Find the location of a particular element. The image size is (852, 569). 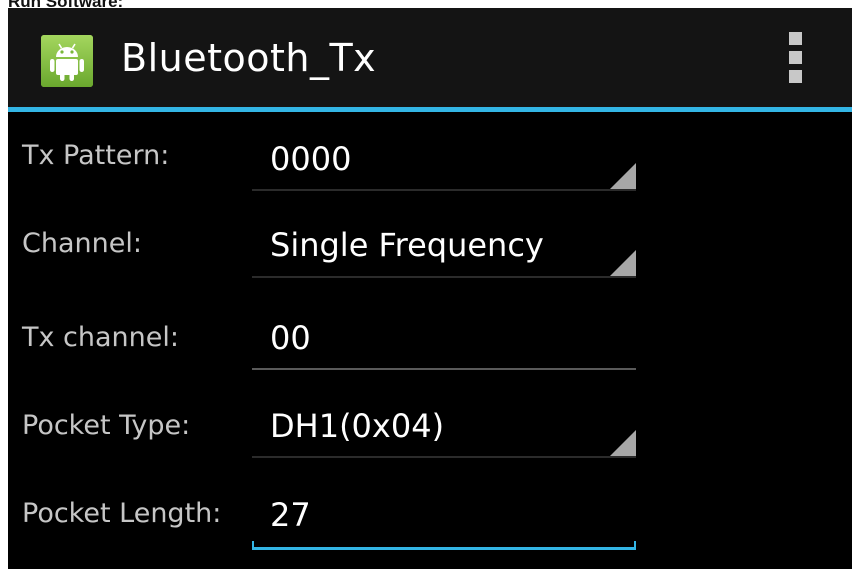

input-underline is located at coordinates (444, 369).